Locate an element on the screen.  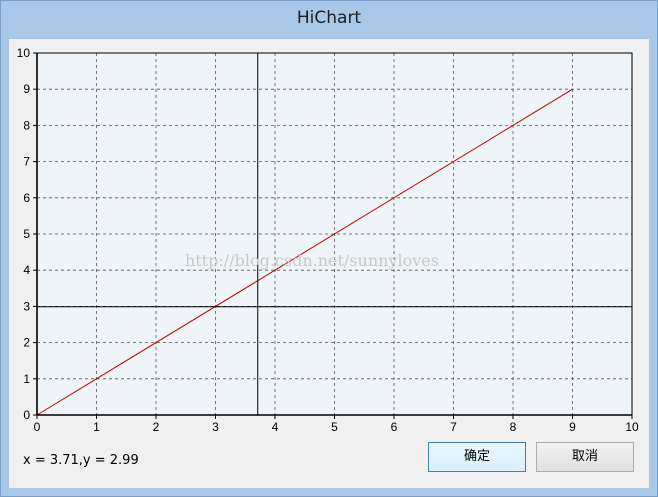
y-tick-label: 9 is located at coordinates (26, 89).